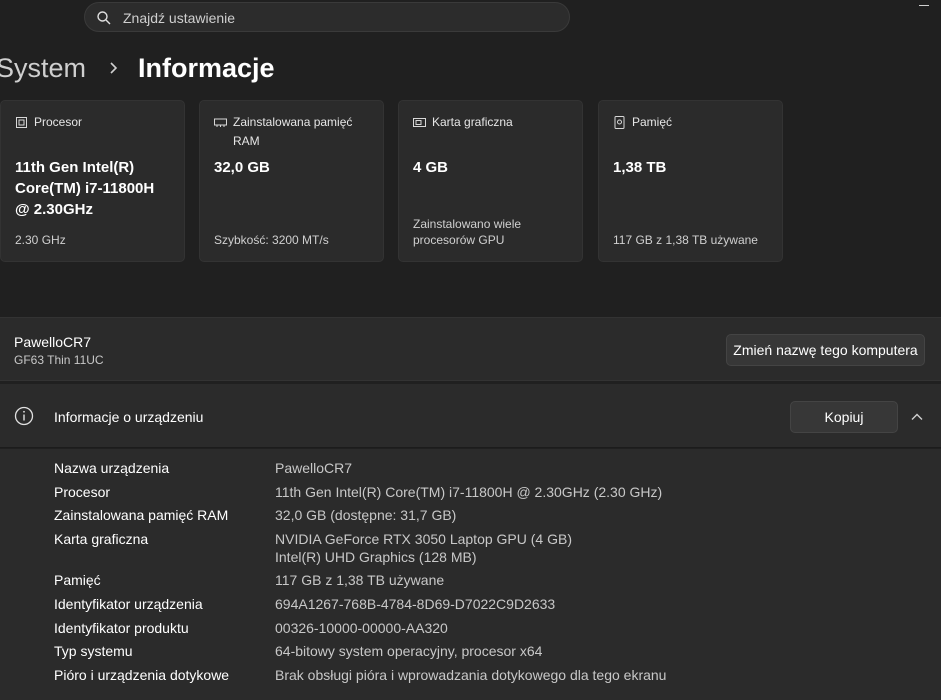 The width and height of the screenshot is (941, 700). Describe the element at coordinates (40, 240) in the screenshot. I see `card-sub: 2.30 GHz` at that location.